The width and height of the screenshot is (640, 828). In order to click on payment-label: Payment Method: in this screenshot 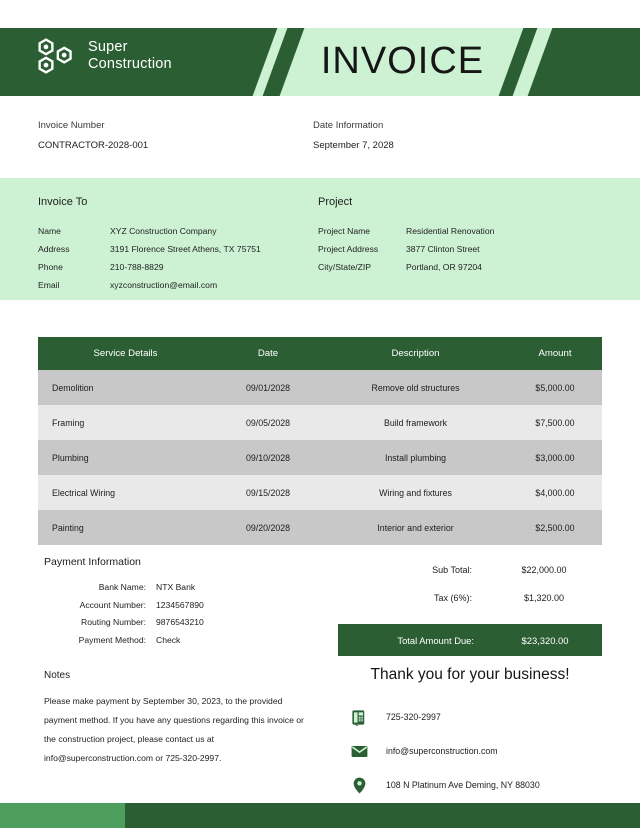, I will do `click(112, 639)`.